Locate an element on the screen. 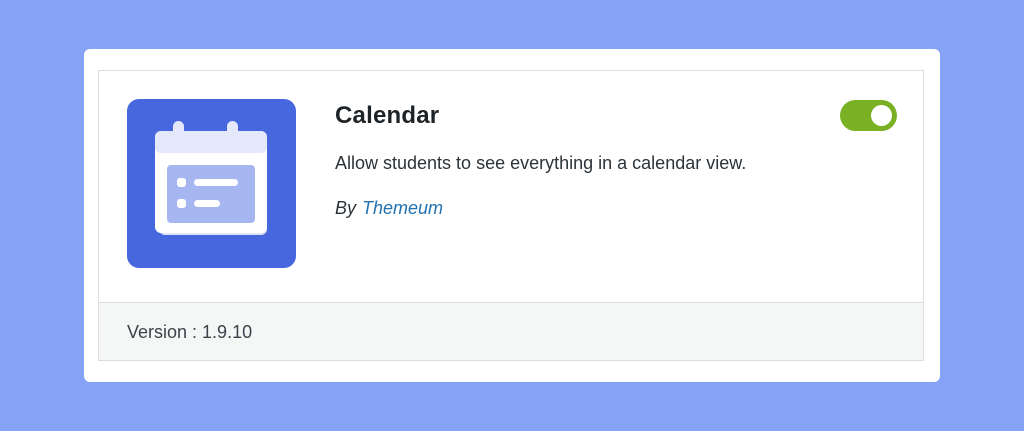 This screenshot has height=431, width=1024. enable-toggle is located at coordinates (868, 115).